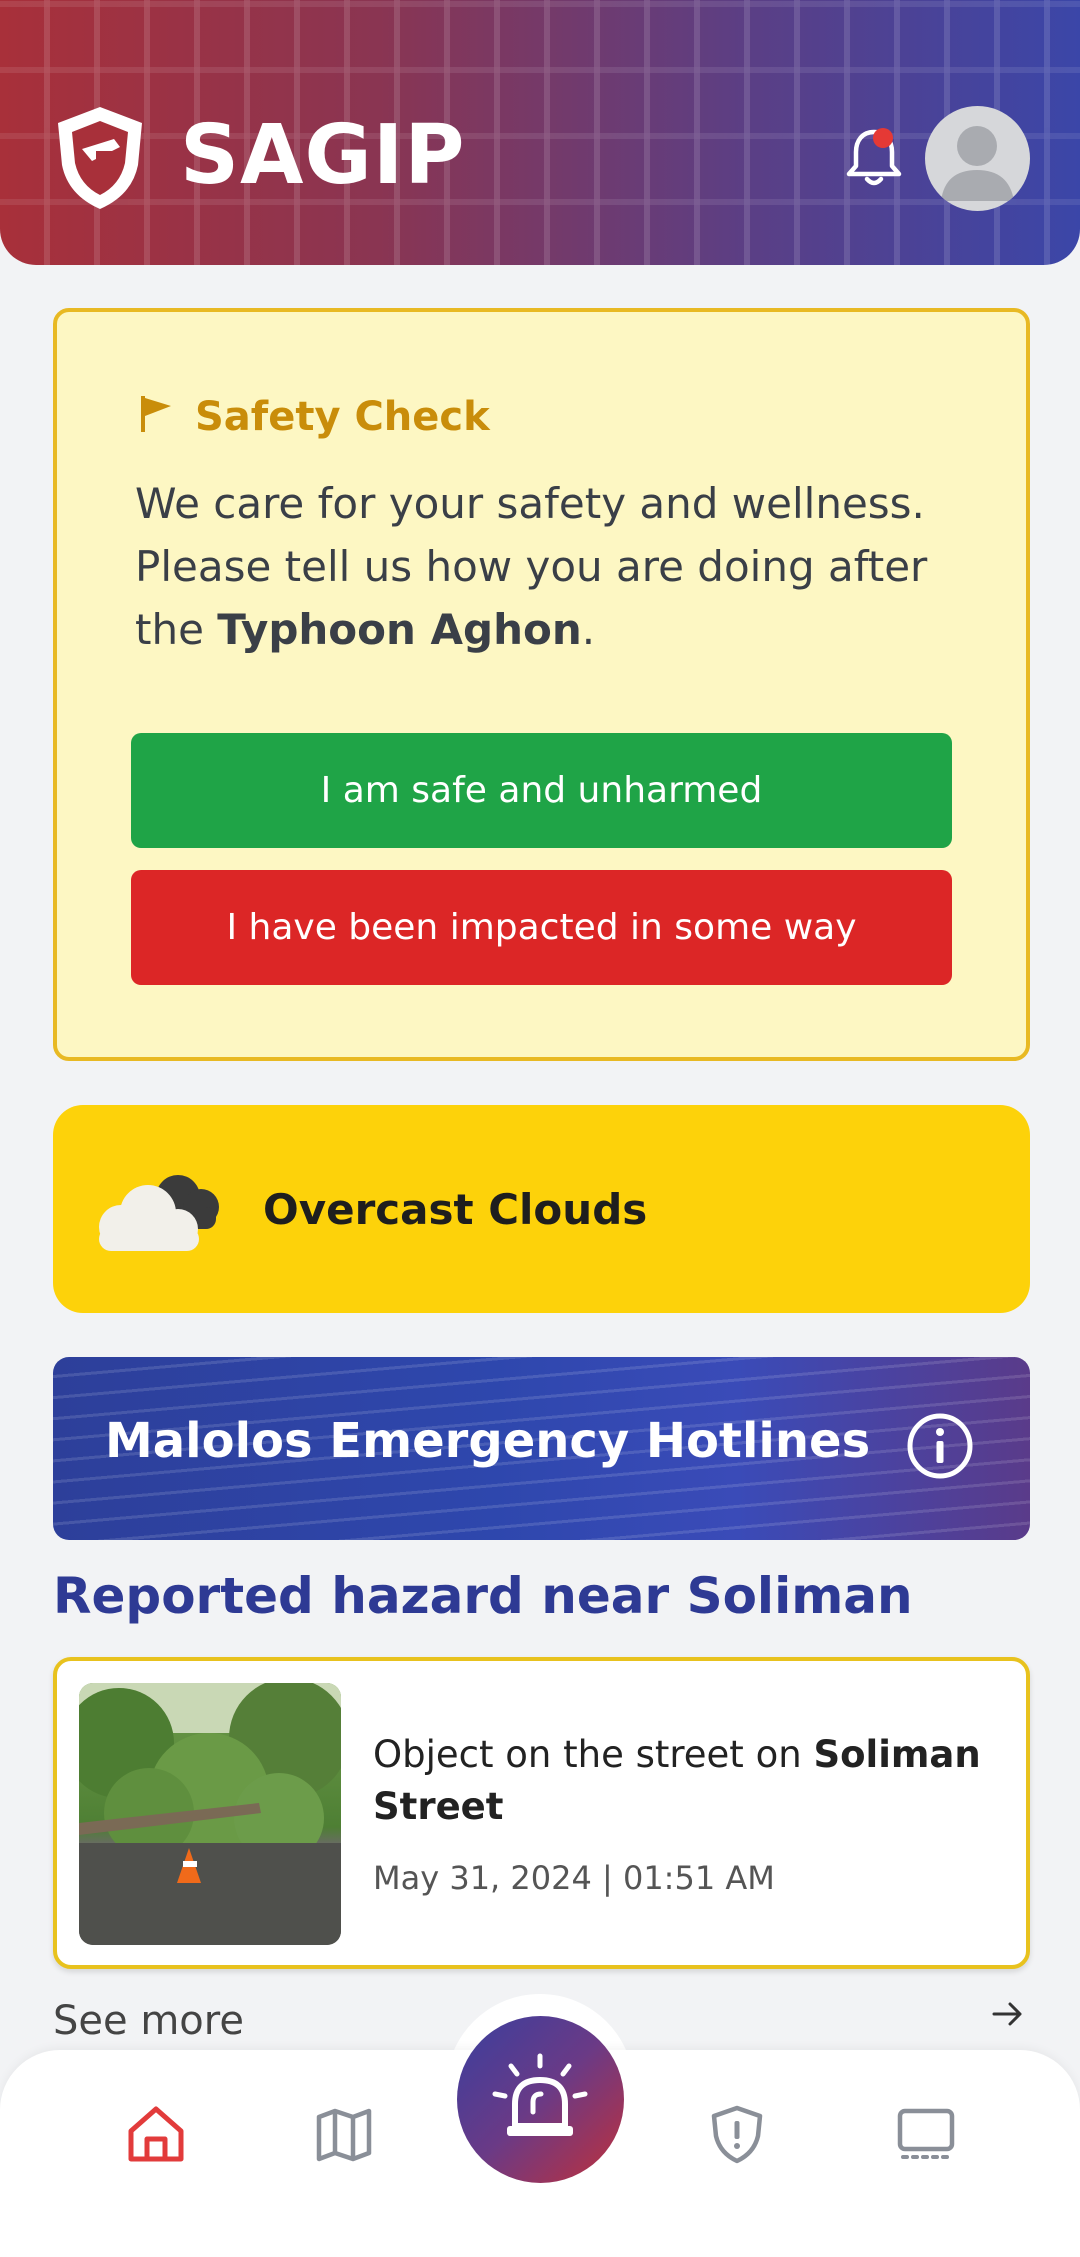  Describe the element at coordinates (530, 503) in the screenshot. I see `safety-check-line1: We care for your safety and wellness.` at that location.